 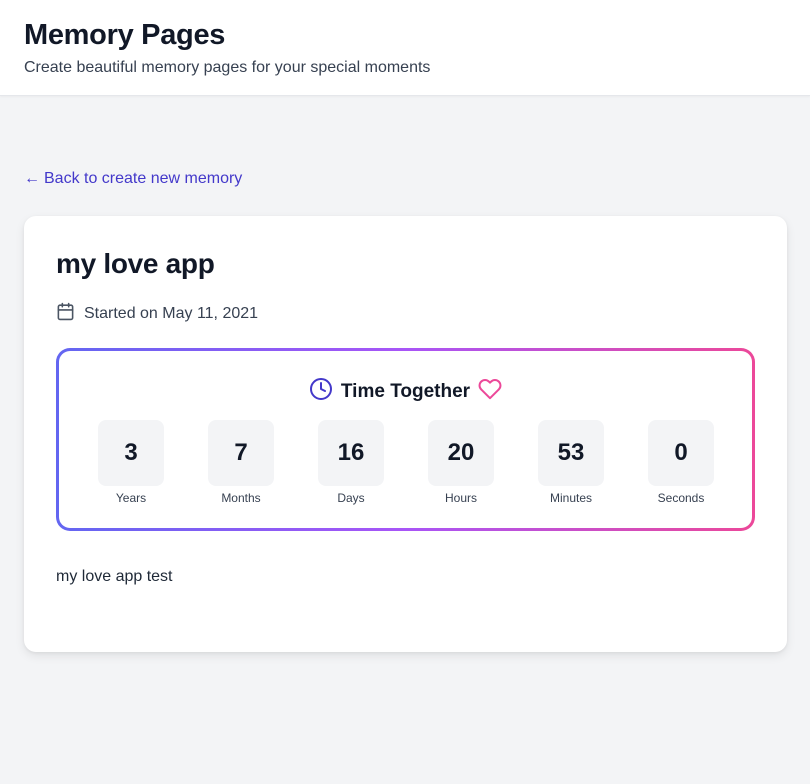 I want to click on days-value: 16, so click(x=351, y=453).